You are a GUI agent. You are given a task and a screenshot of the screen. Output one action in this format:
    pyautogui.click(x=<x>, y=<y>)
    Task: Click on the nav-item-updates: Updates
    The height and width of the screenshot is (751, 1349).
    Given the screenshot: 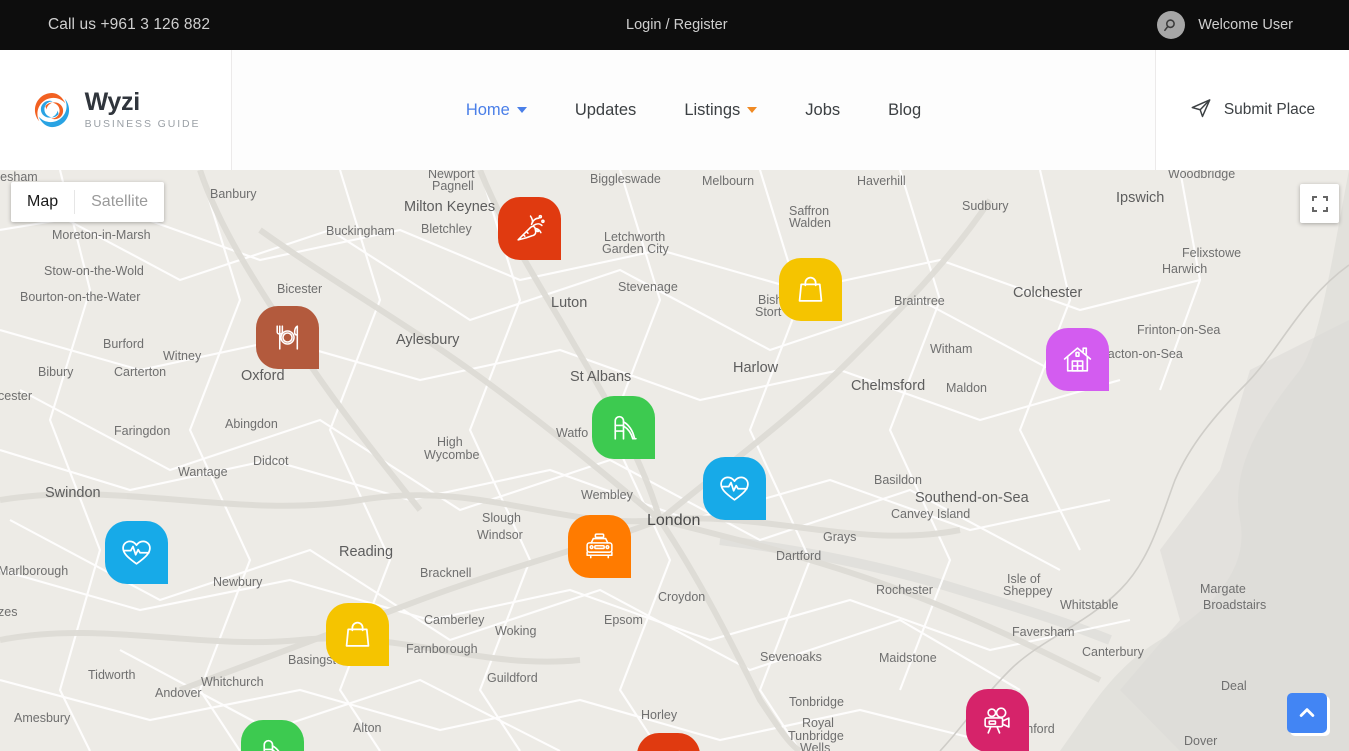 What is the action you would take?
    pyautogui.click(x=605, y=110)
    